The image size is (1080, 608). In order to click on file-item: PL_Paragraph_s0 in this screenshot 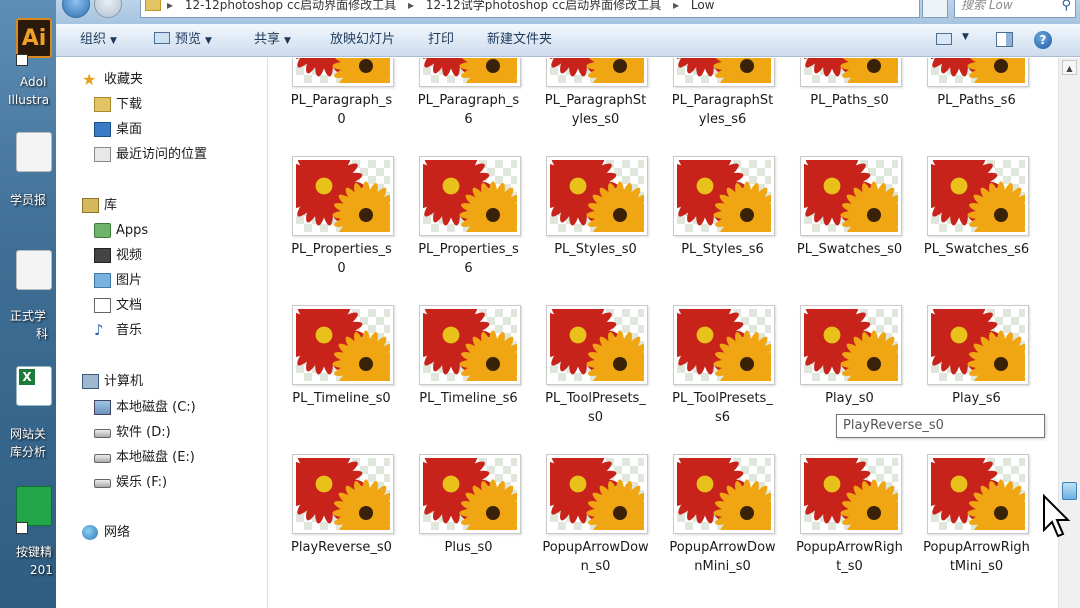, I will do `click(331, 93)`.